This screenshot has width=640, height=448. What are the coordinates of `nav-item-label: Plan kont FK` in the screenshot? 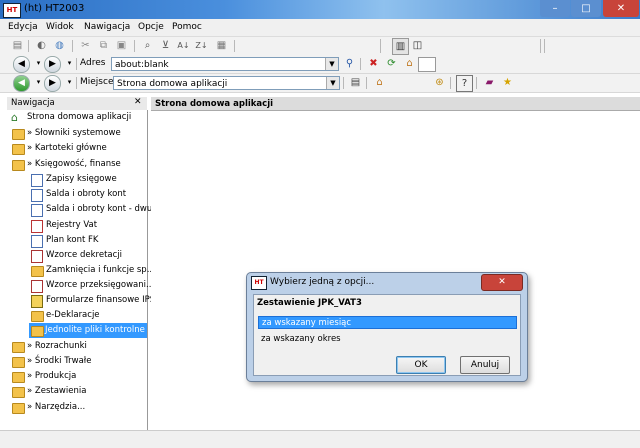 It's located at (72, 240).